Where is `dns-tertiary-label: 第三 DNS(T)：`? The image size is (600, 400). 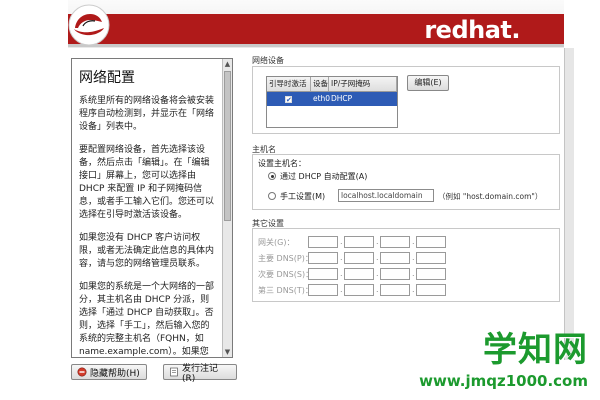
dns-tertiary-label: 第三 DNS(T)： is located at coordinates (285, 290).